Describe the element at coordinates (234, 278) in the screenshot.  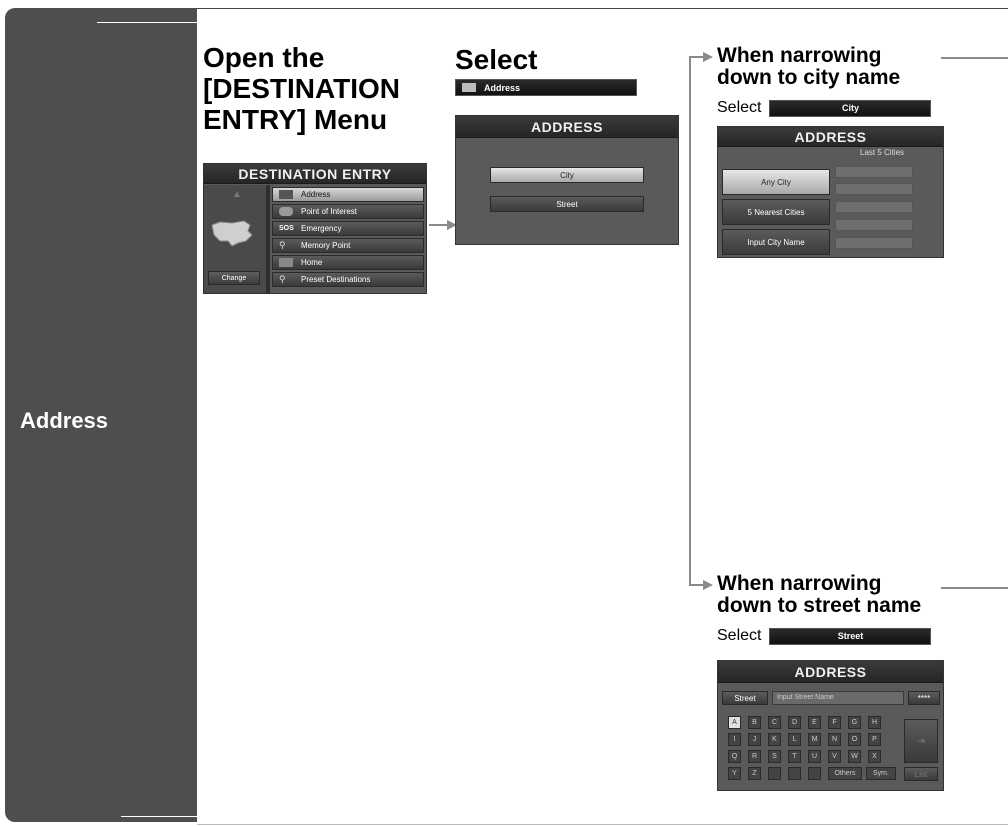
I see `change-button: Change` at that location.